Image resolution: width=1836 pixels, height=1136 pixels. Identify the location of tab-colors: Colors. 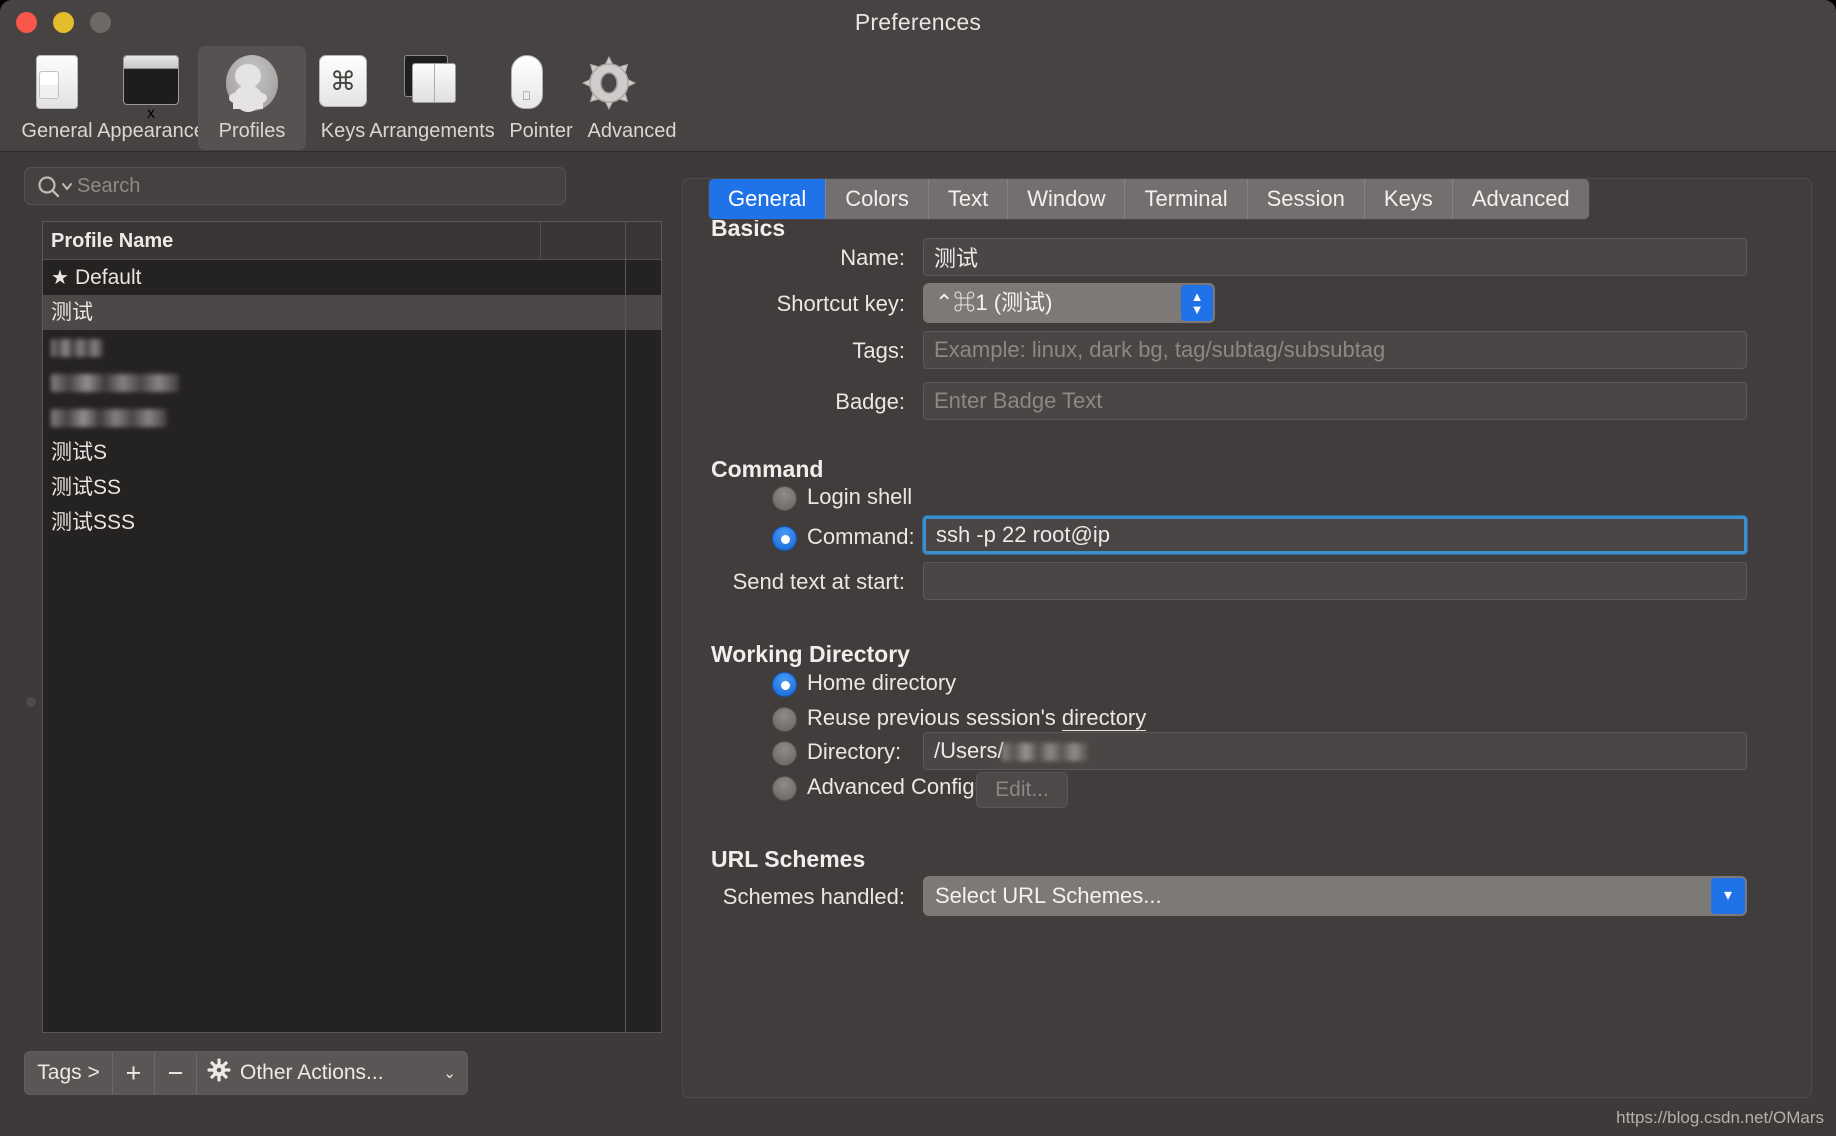
(877, 199).